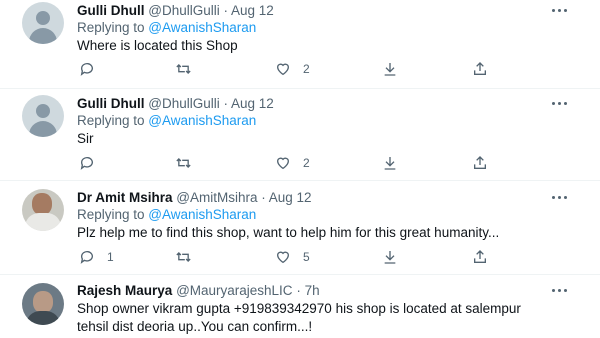 The image size is (600, 338). Describe the element at coordinates (234, 290) in the screenshot. I see `author-handle: @MauryarajeshLIC` at that location.